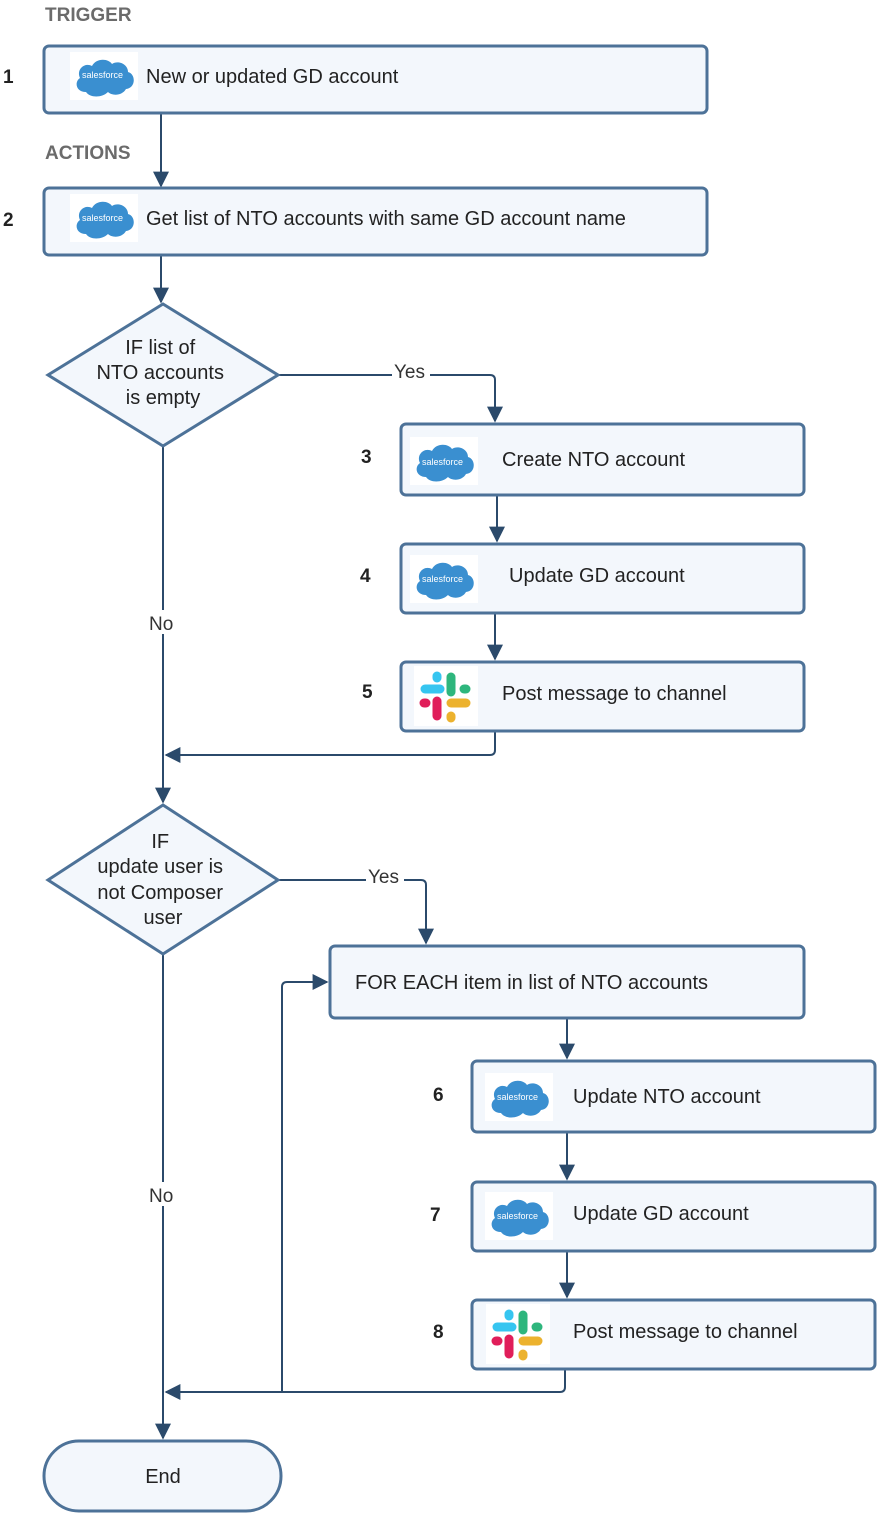 The height and width of the screenshot is (1518, 880). What do you see at coordinates (8, 220) in the screenshot?
I see `step-number: 2` at bounding box center [8, 220].